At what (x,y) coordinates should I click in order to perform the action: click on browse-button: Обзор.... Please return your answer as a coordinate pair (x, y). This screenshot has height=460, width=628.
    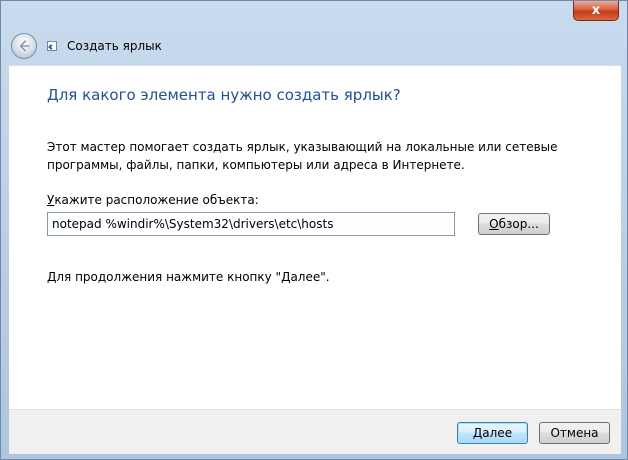
    Looking at the image, I should click on (514, 224).